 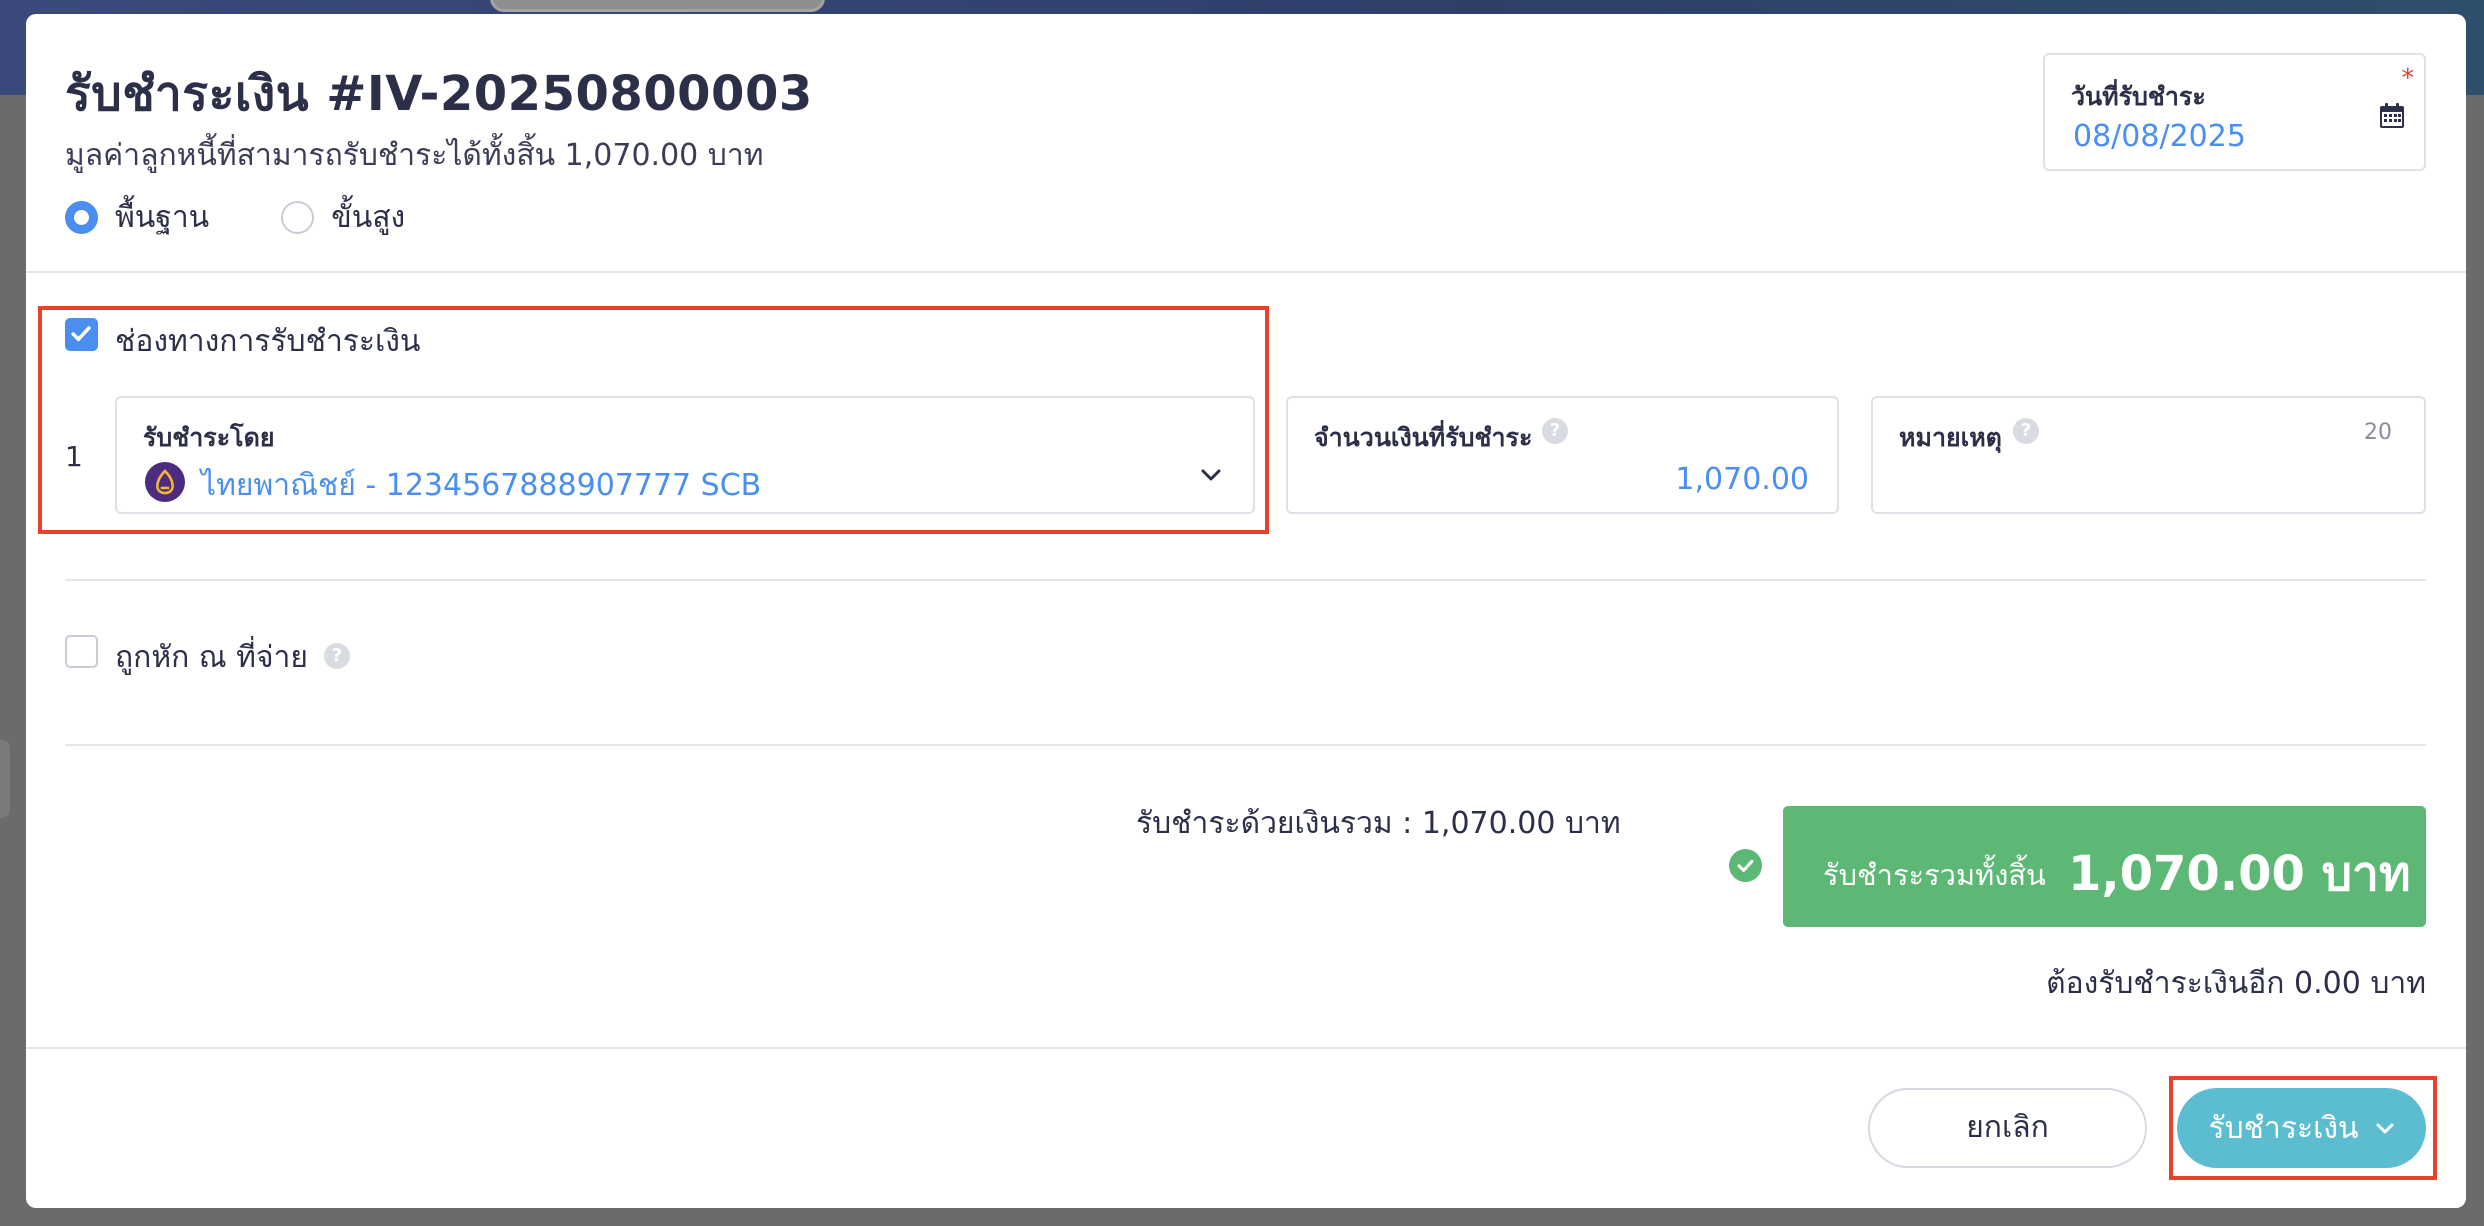 What do you see at coordinates (1950, 437) in the screenshot?
I see `note-label: หมายเหตุ` at bounding box center [1950, 437].